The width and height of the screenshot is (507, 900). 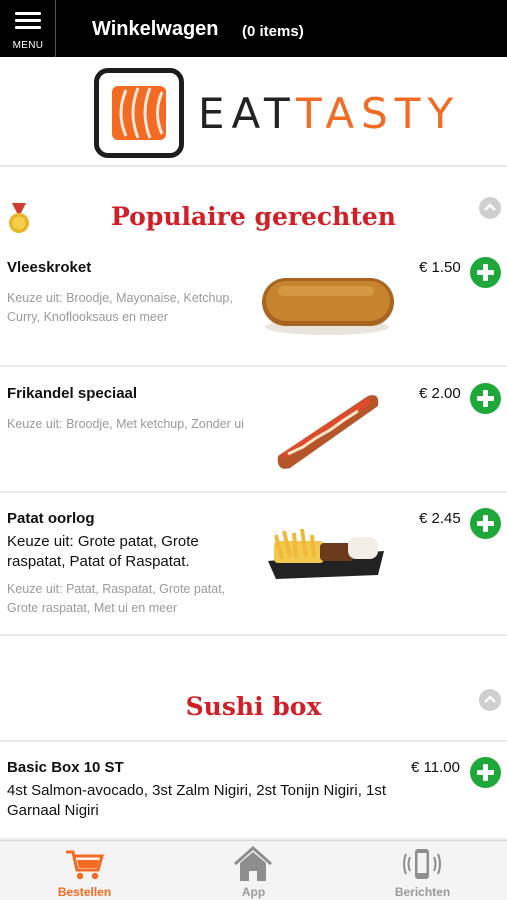 What do you see at coordinates (28, 22) in the screenshot?
I see `hamburger-icon` at bounding box center [28, 22].